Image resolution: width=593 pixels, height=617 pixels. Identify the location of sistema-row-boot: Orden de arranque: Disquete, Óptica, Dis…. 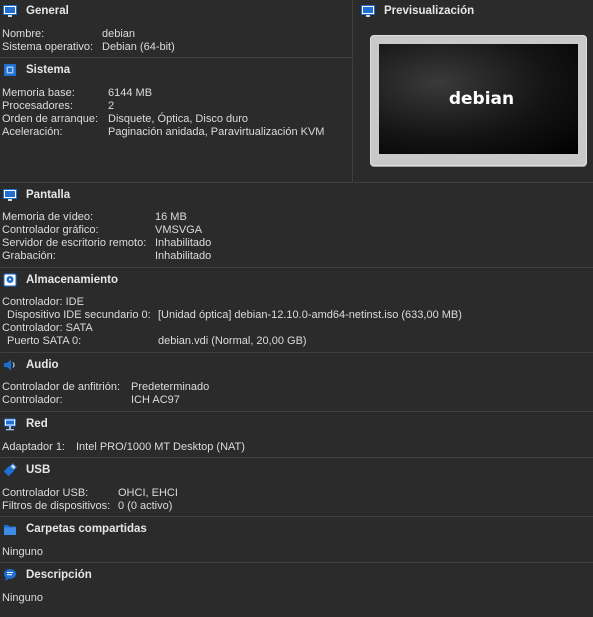
(176, 119).